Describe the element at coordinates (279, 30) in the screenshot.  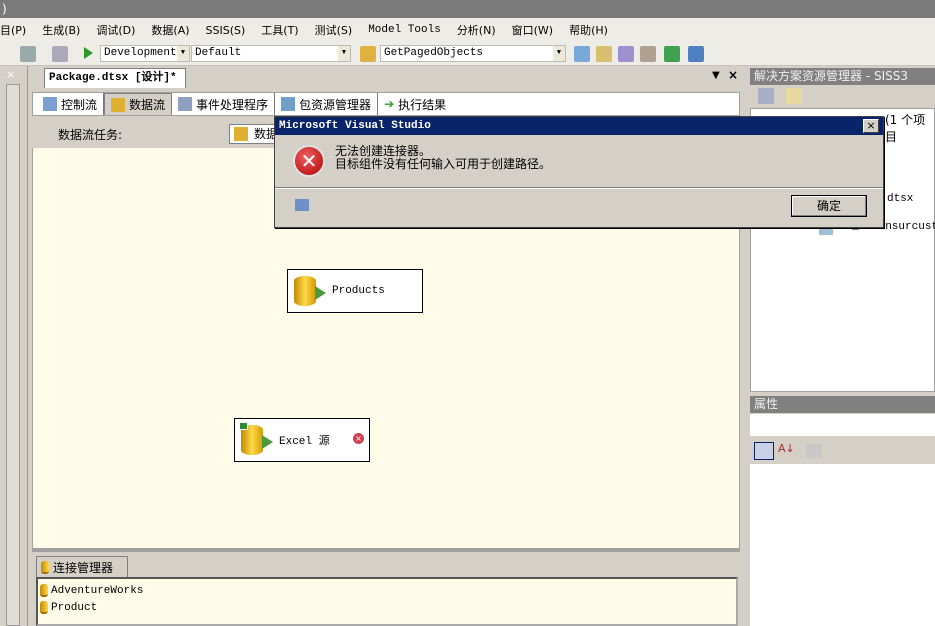
I see `menu-tools: 工具(T)` at that location.